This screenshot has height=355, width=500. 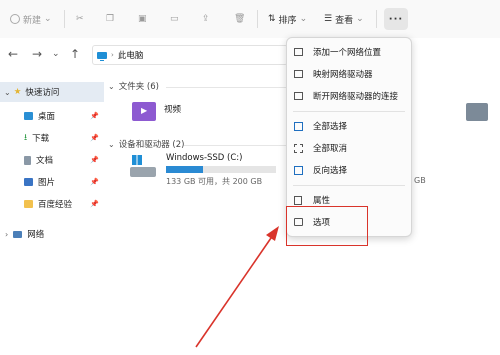 I want to click on folders-section-header: ⌄ 文件夹 (6), so click(x=133, y=86).